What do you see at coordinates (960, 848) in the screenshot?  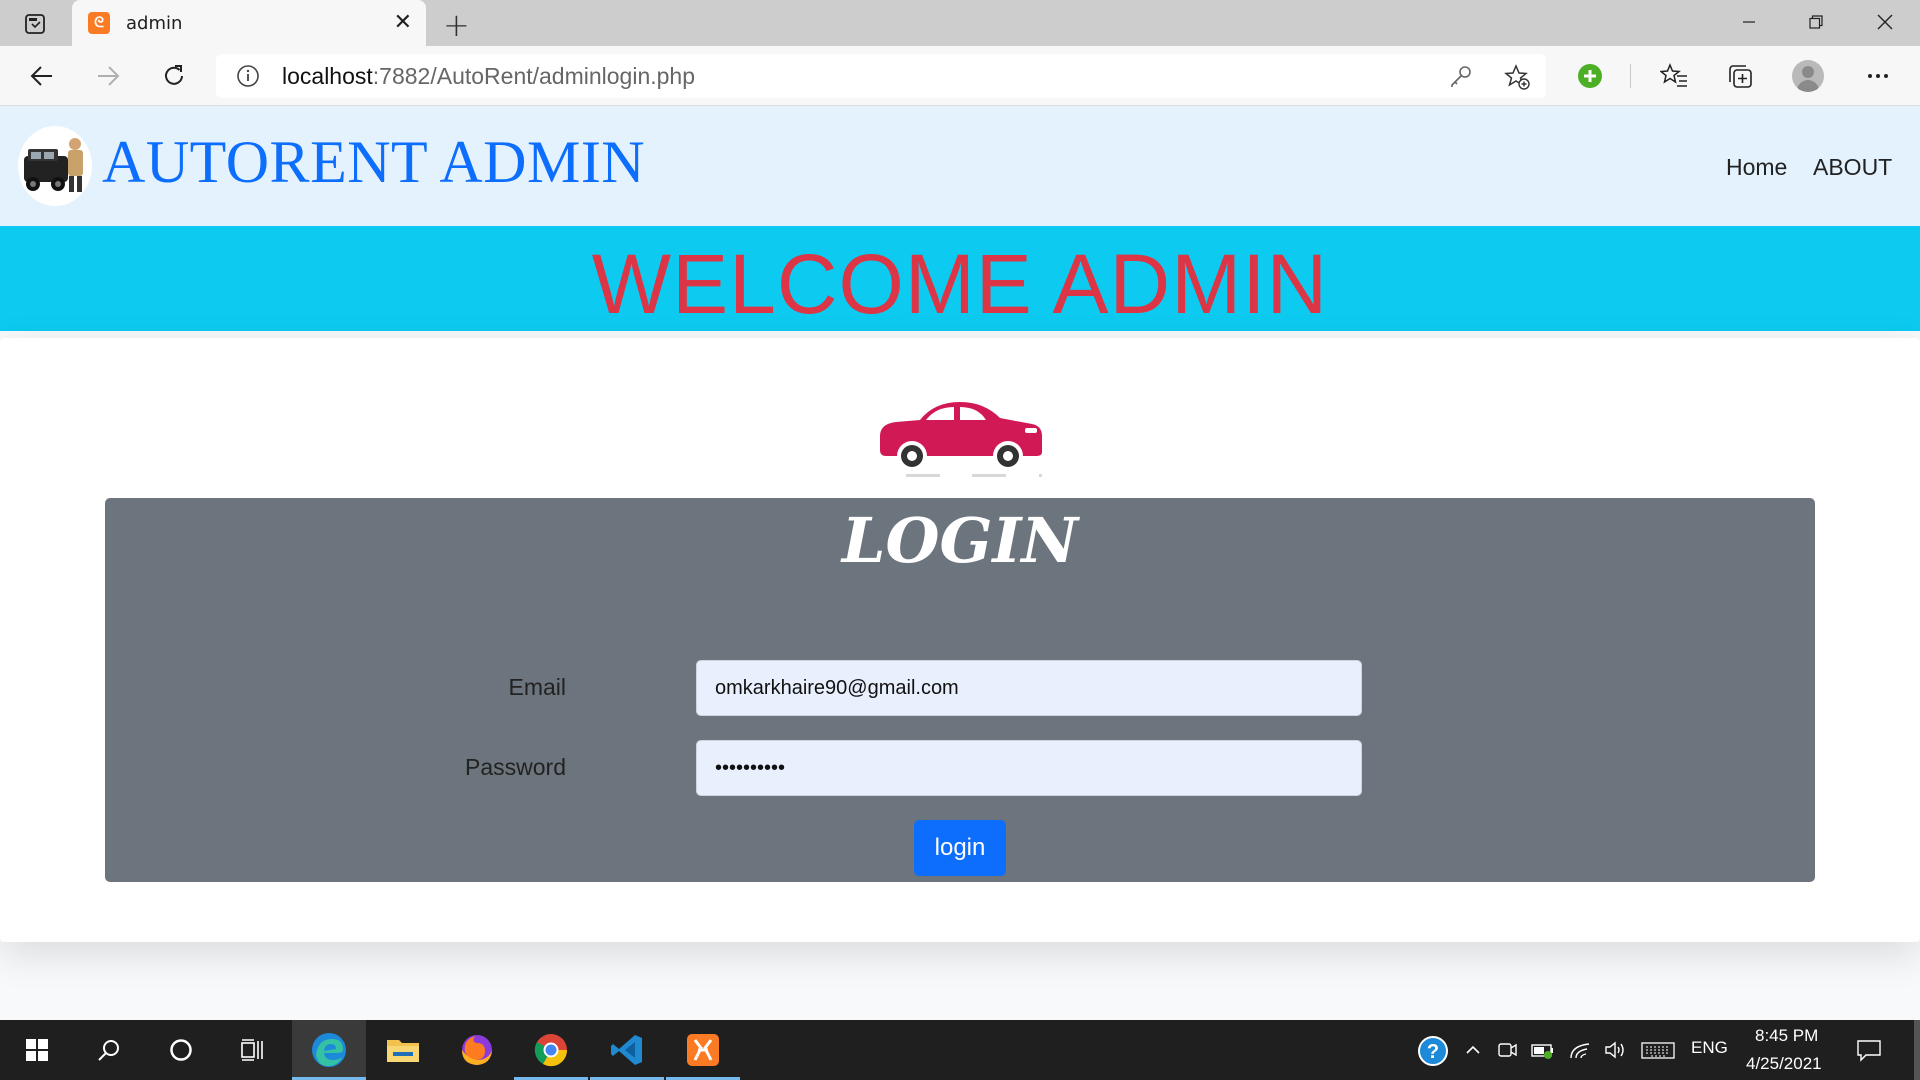 I see `login-button: login` at bounding box center [960, 848].